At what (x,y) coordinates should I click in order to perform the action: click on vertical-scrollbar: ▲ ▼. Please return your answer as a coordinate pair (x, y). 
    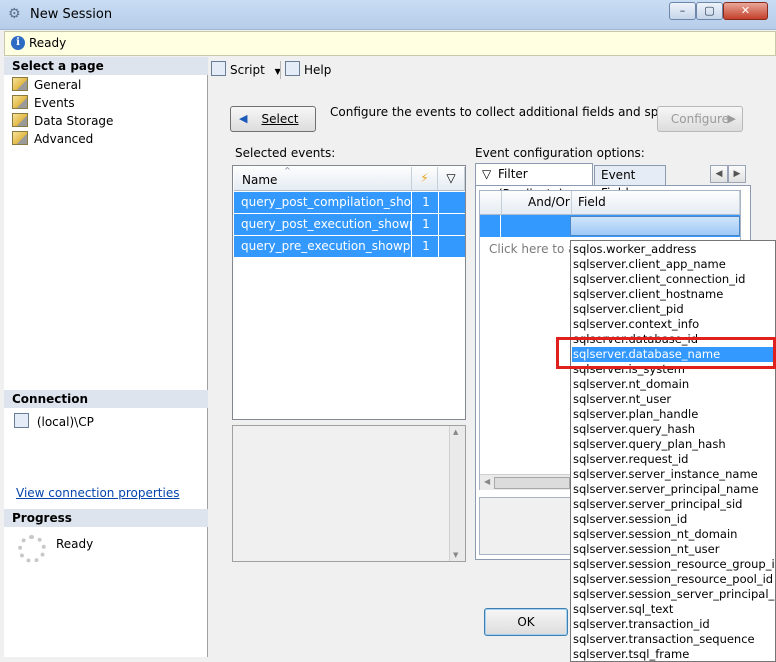
    Looking at the image, I should click on (457, 493).